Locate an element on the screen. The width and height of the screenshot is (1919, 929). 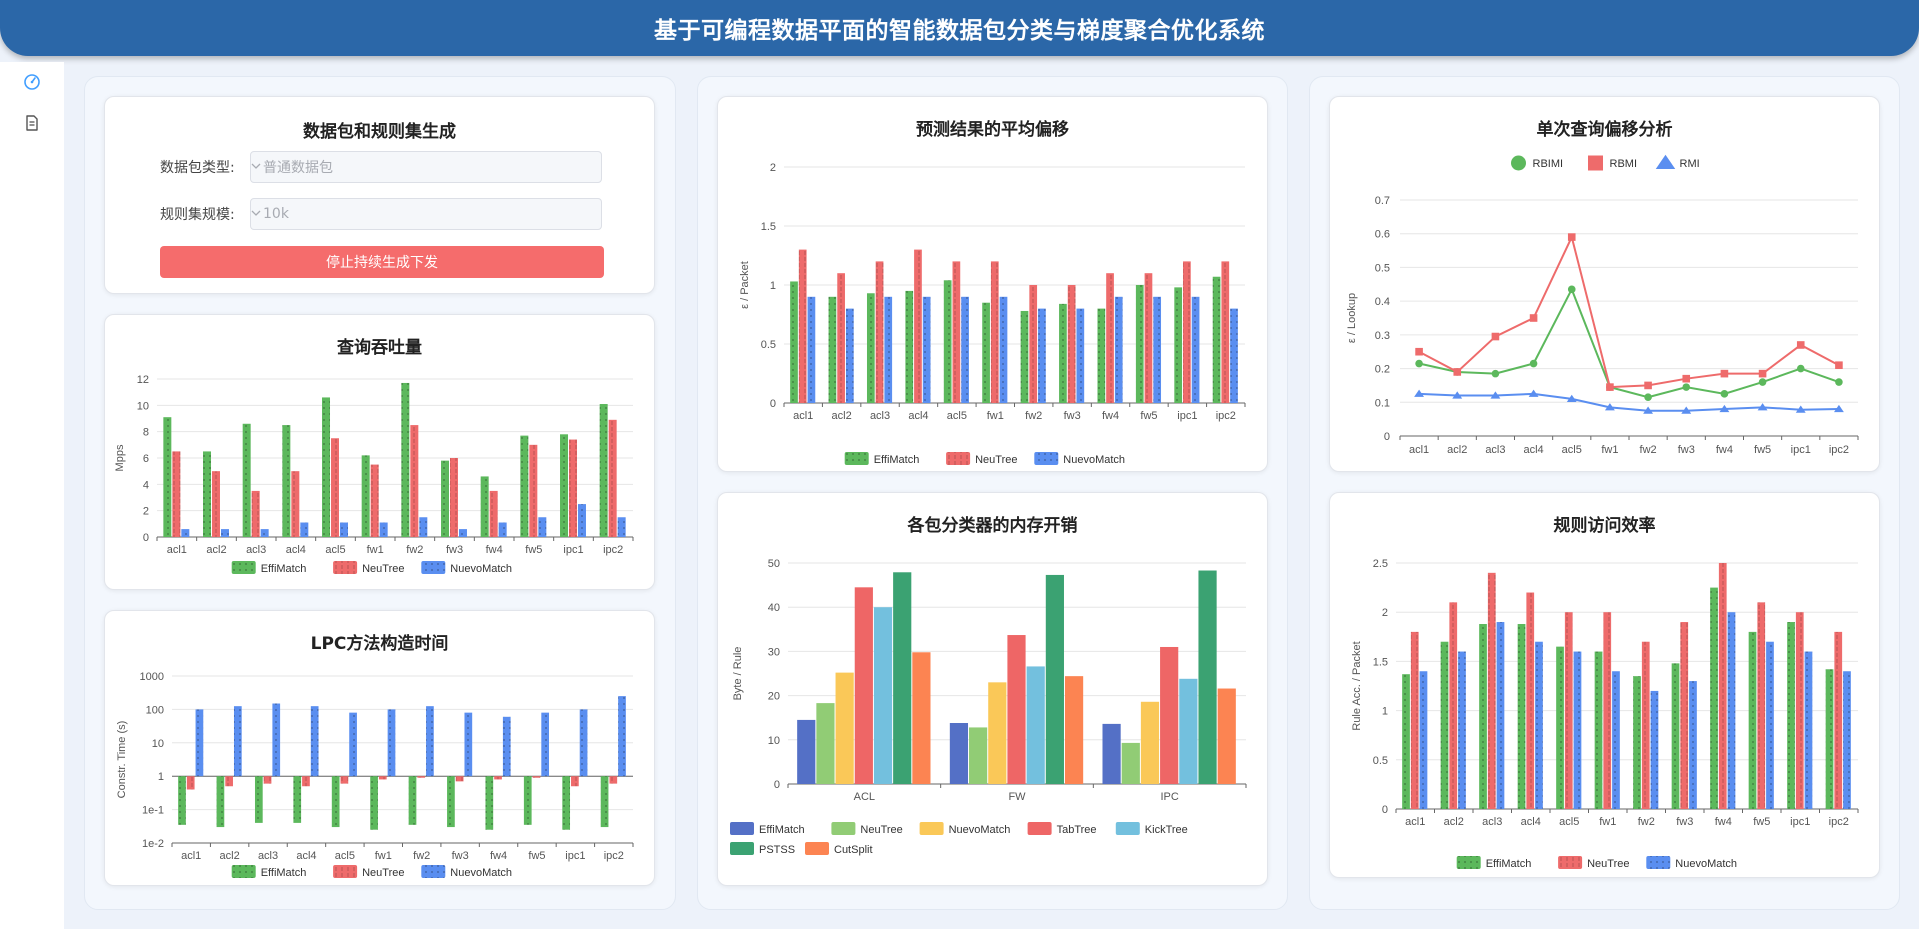
bar-kicktree is located at coordinates (1035, 725).